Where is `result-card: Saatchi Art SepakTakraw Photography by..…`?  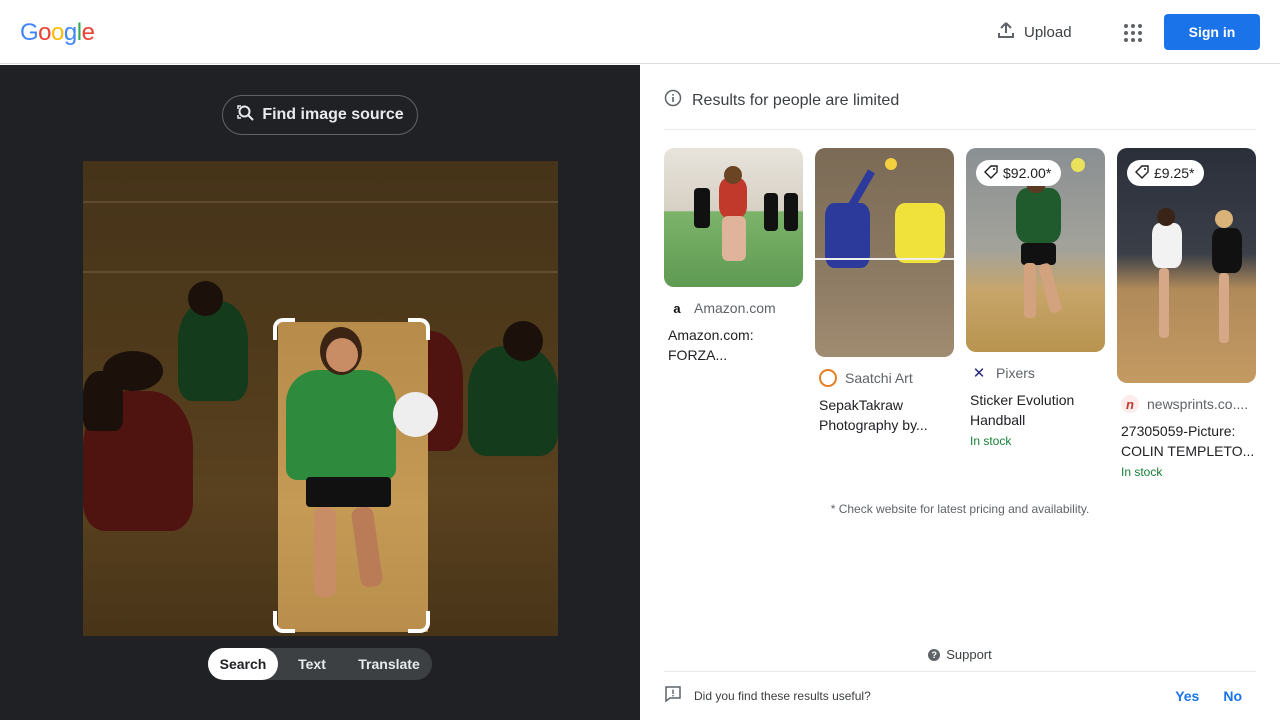 result-card: Saatchi Art SepakTakraw Photography by..… is located at coordinates (884, 291).